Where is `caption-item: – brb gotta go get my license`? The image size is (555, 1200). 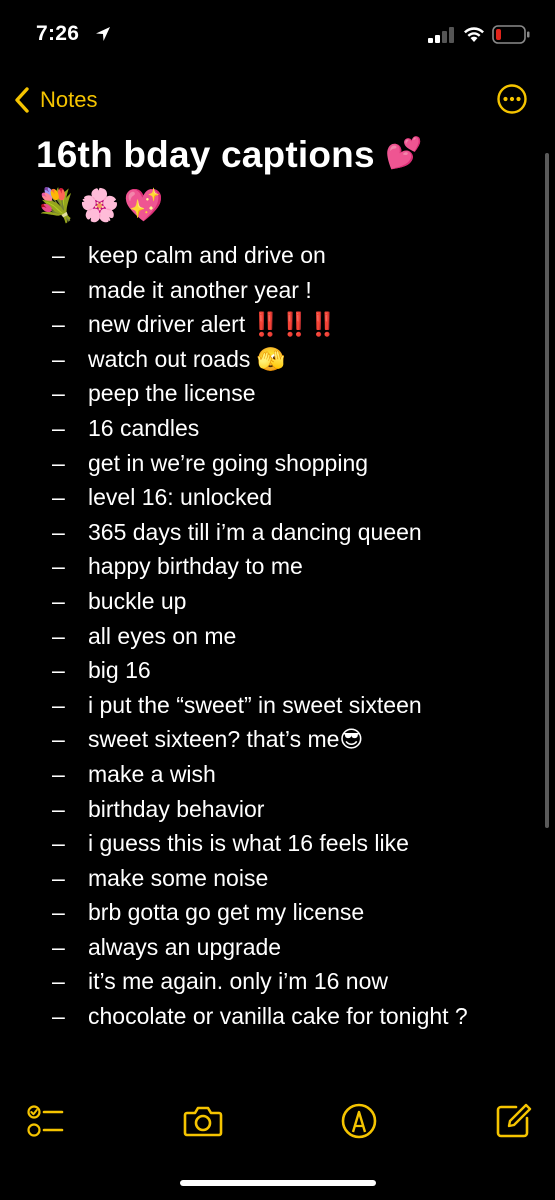 caption-item: – brb gotta go get my license is located at coordinates (260, 912).